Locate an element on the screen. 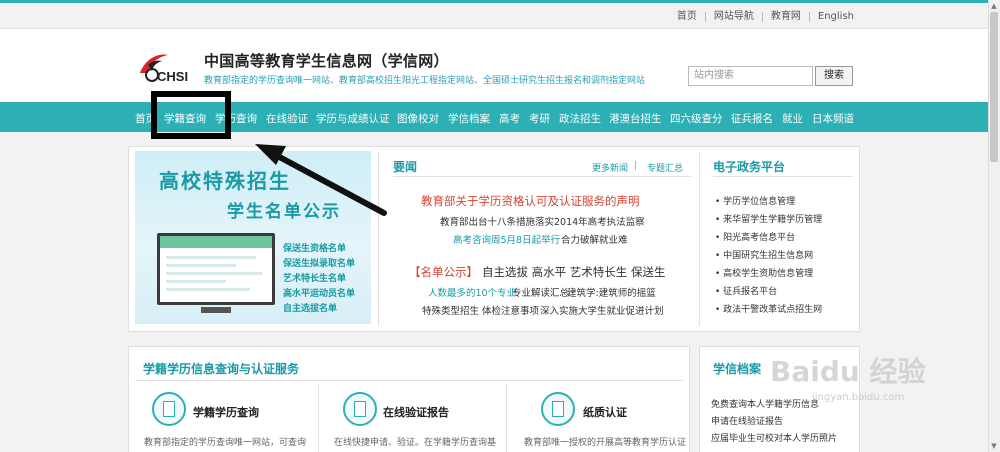  services-title: 学籍学历信息查询与认证服务 is located at coordinates (221, 369).